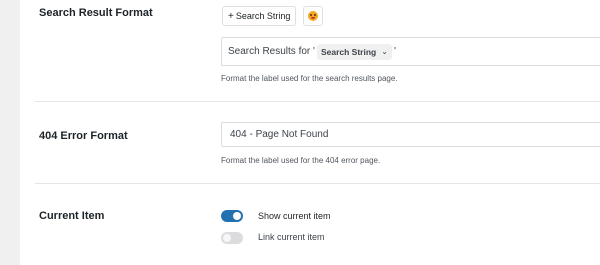  What do you see at coordinates (232, 238) in the screenshot?
I see `link-current-item-toggle` at bounding box center [232, 238].